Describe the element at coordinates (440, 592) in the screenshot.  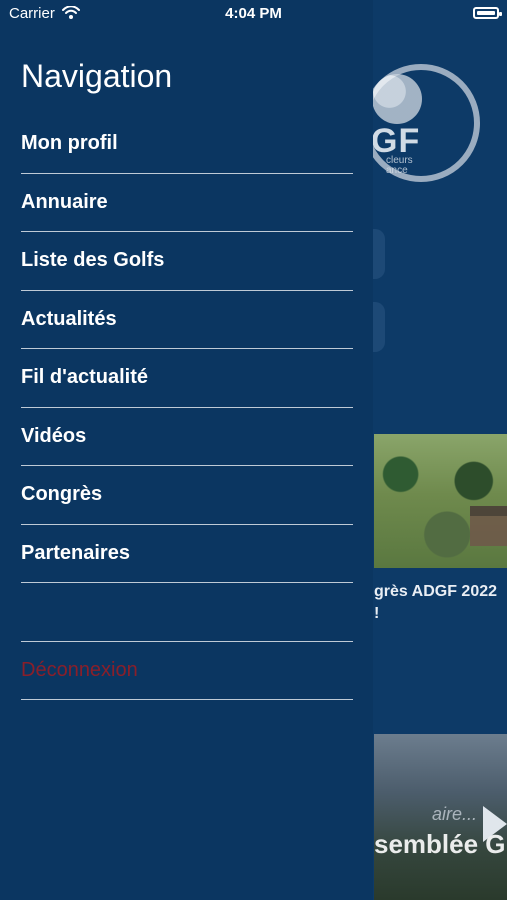
I see `news-title: grès ADGF 2022` at that location.